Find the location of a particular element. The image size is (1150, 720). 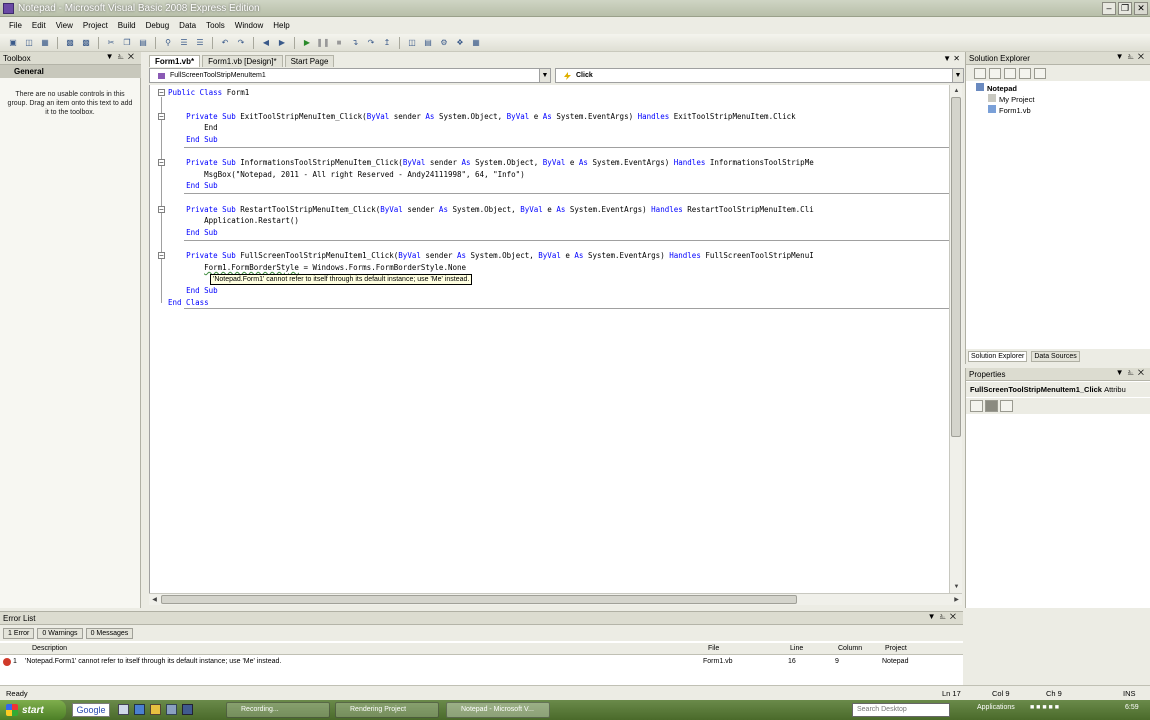

cut-icon: ✂ is located at coordinates (111, 43).